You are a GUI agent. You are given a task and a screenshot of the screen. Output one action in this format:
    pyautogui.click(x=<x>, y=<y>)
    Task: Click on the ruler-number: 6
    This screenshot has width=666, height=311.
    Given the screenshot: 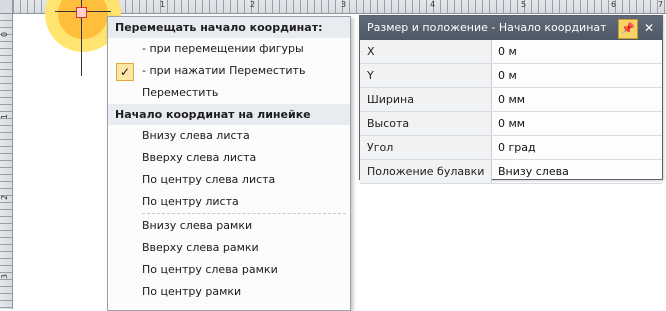 What is the action you would take?
    pyautogui.click(x=614, y=4)
    